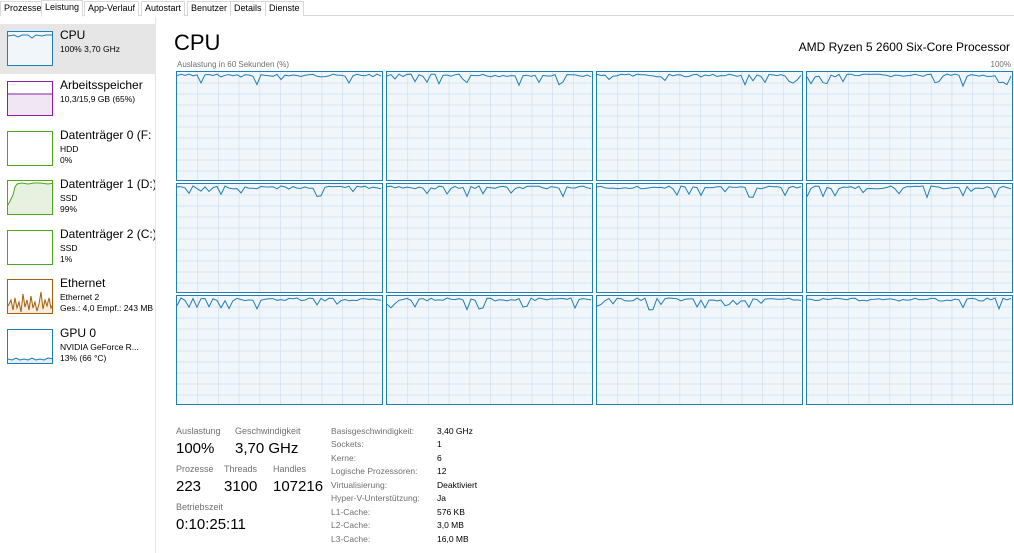 This screenshot has width=1014, height=553. I want to click on spec-value: Deaktiviert, so click(457, 485).